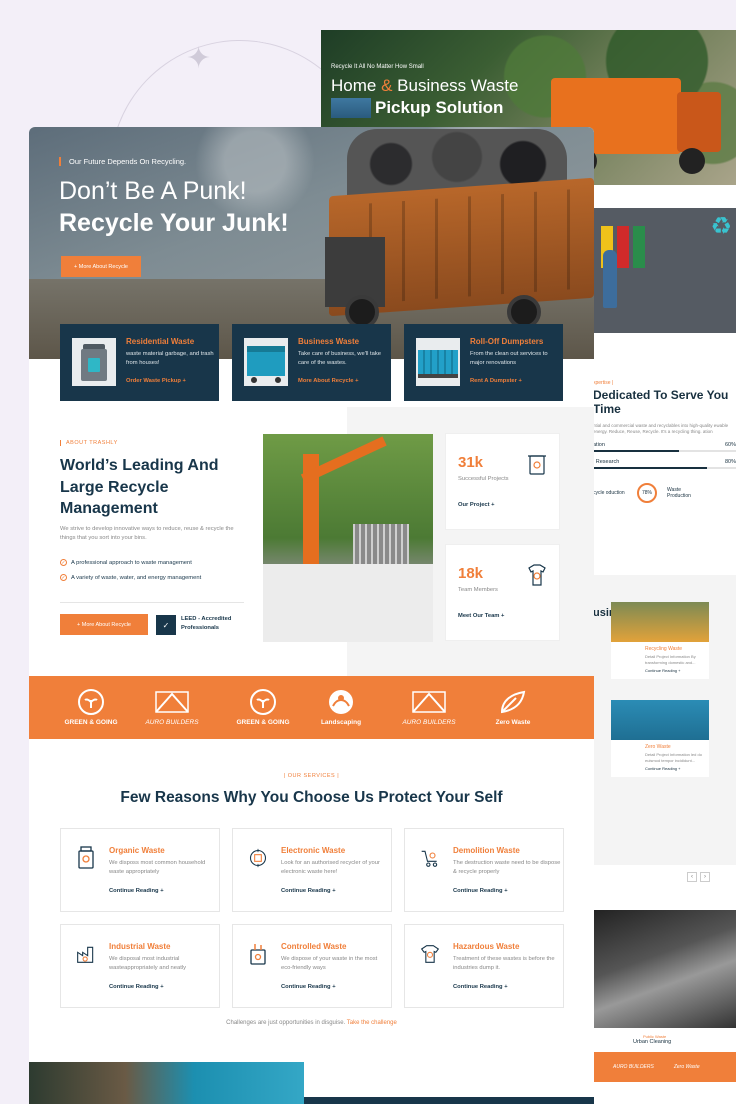  I want to click on bin-bottles-icon, so click(258, 954).